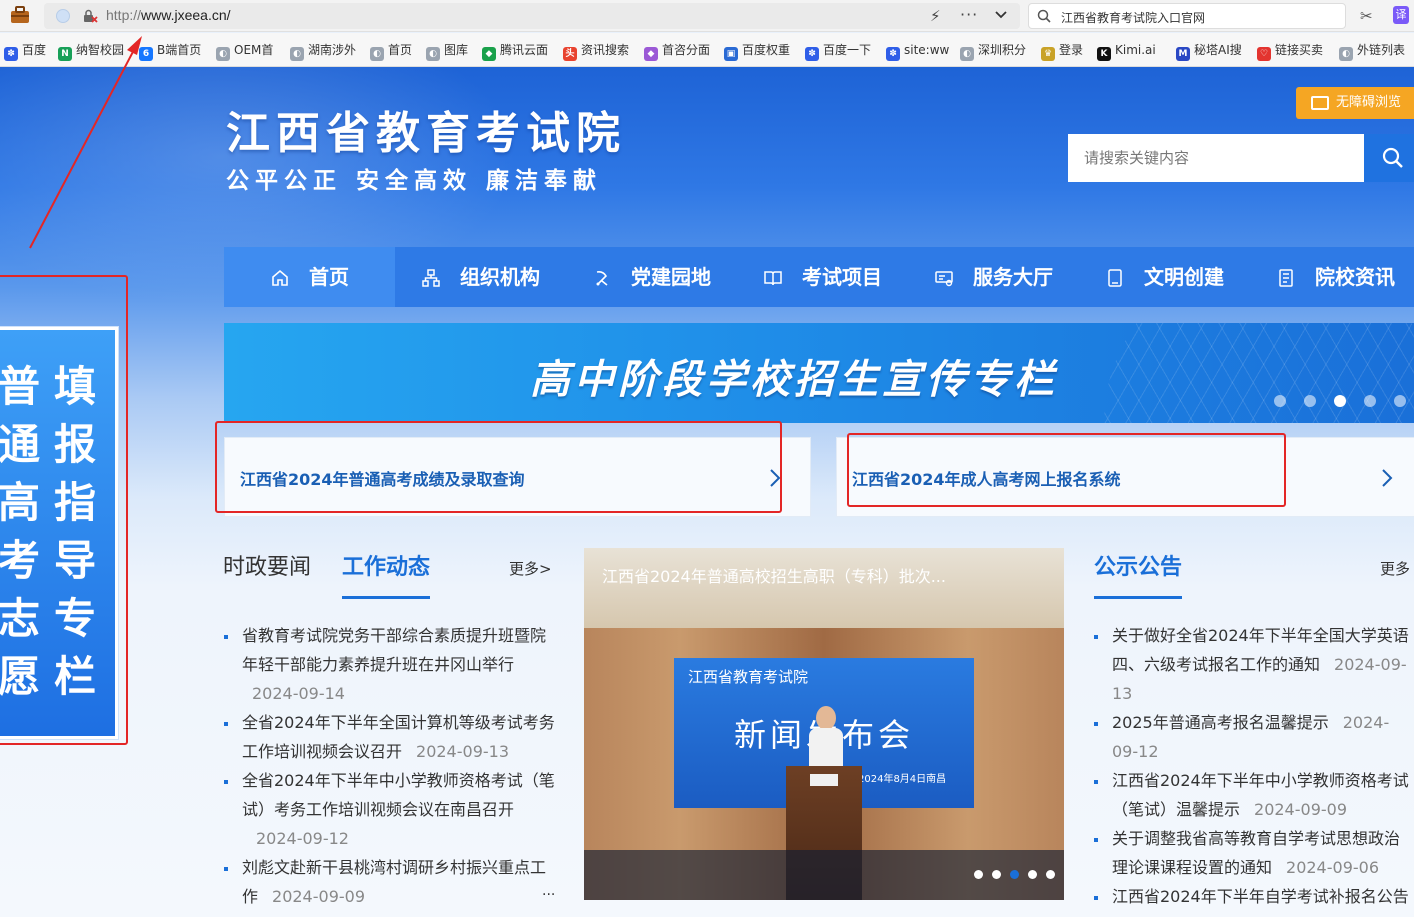 The width and height of the screenshot is (1414, 917). I want to click on nav-exam-projects: 考试项目, so click(822, 277).